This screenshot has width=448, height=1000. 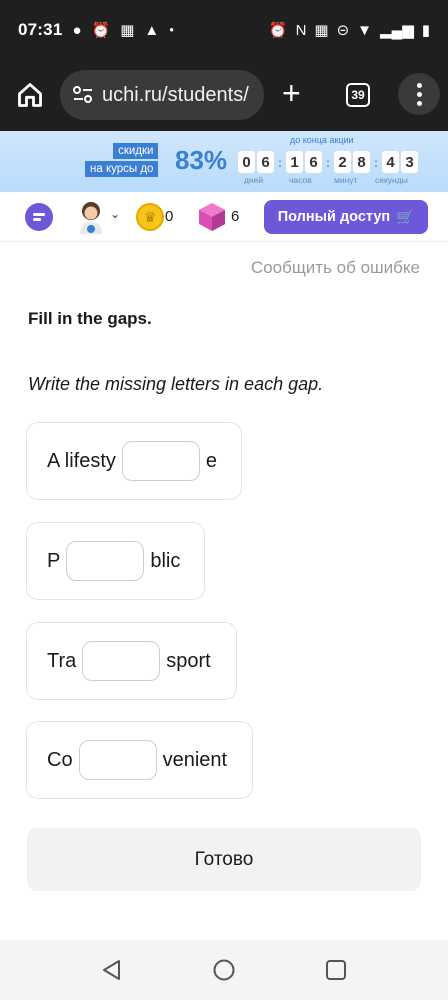 I want to click on news-icon: ▦, so click(x=127, y=30).